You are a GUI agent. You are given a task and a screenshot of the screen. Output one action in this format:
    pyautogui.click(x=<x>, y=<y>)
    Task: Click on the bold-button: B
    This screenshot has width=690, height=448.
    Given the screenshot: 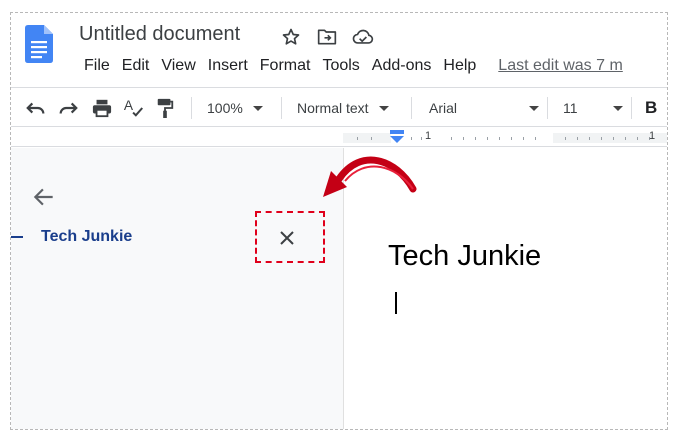 What is the action you would take?
    pyautogui.click(x=651, y=108)
    